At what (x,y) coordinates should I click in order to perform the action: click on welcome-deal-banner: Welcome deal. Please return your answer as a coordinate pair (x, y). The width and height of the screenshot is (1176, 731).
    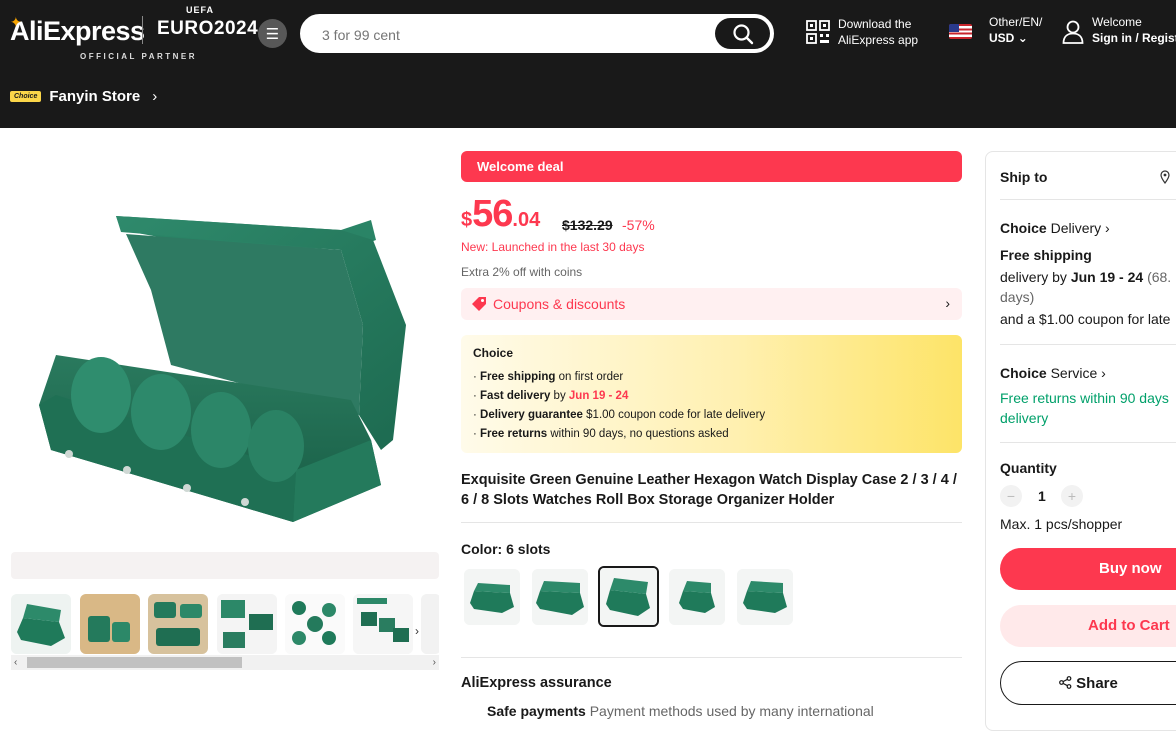
    Looking at the image, I should click on (711, 166).